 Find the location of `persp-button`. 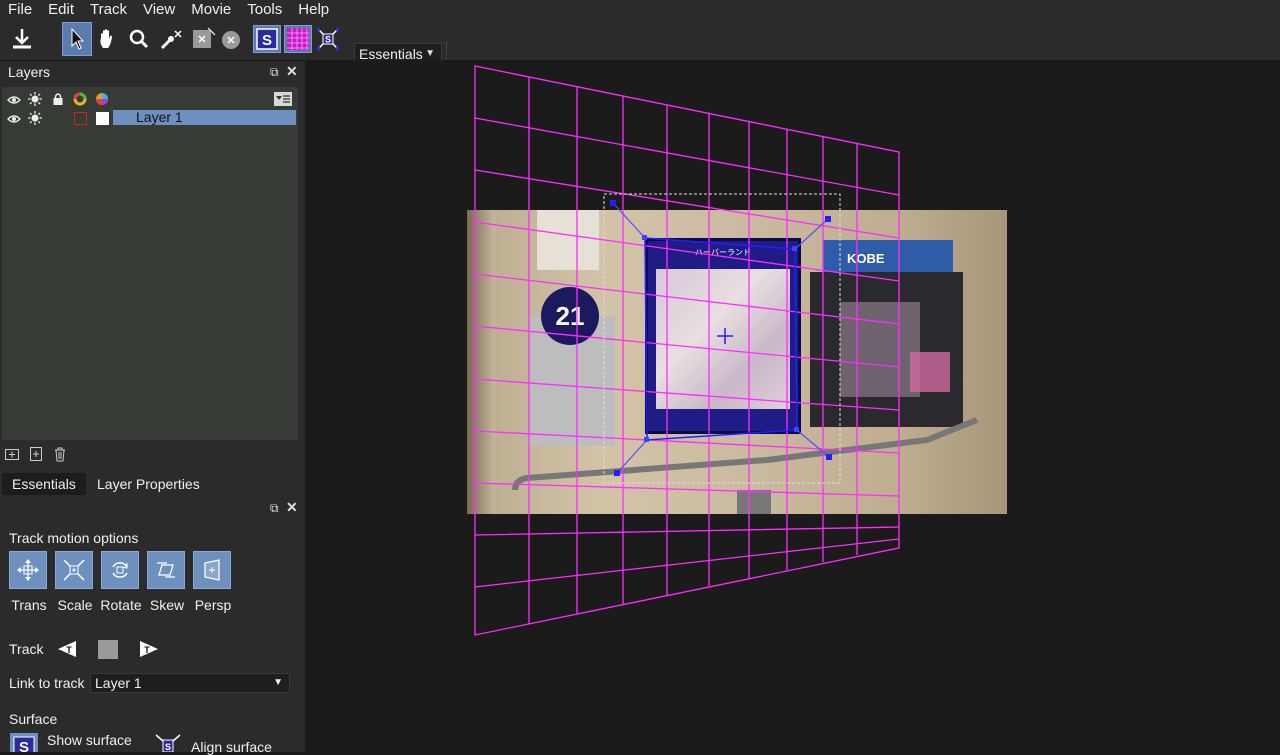

persp-button is located at coordinates (212, 570).